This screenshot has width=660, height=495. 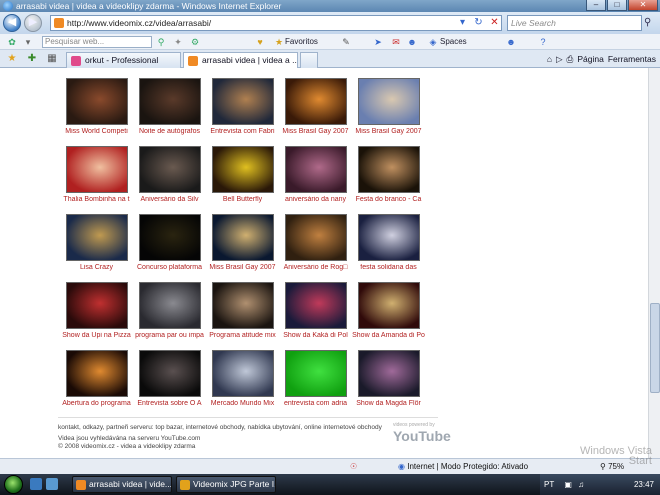 What do you see at coordinates (242, 199) in the screenshot?
I see `video-caption: Bell Butterfly` at bounding box center [242, 199].